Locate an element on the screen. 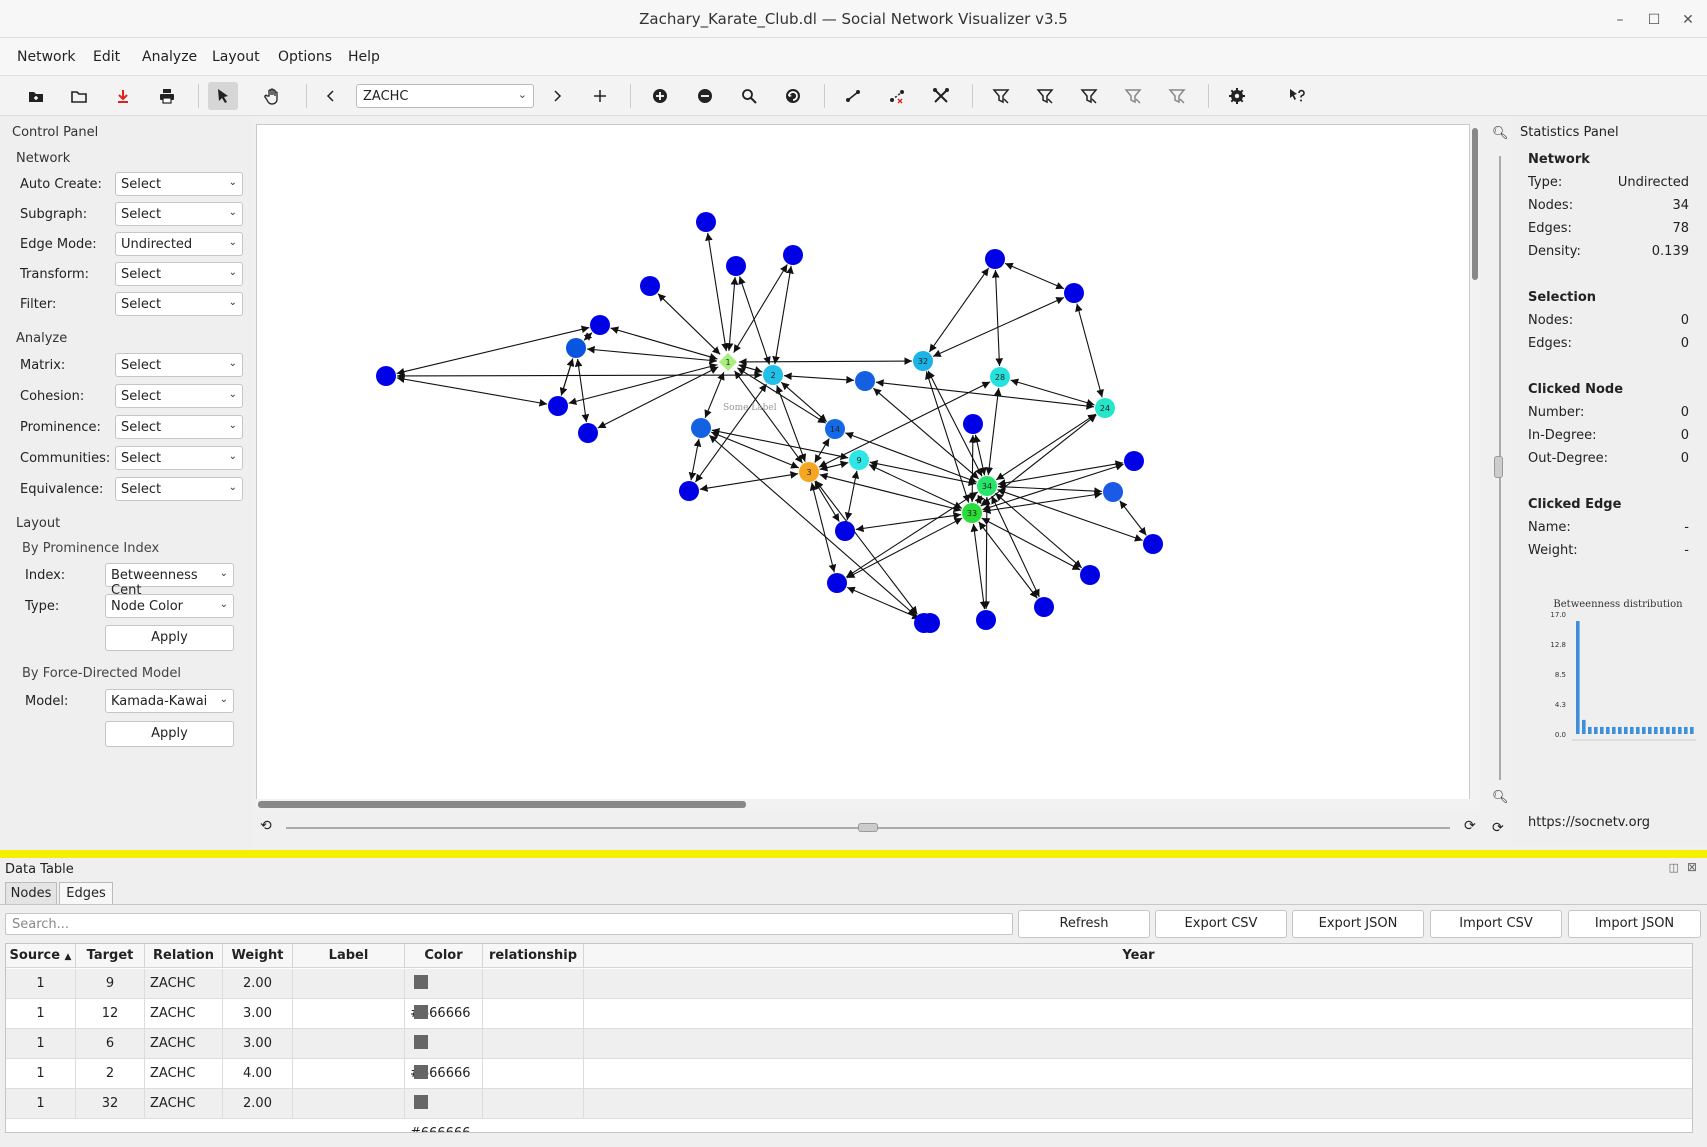 The height and width of the screenshot is (1147, 1707). prominence-select: Select ⌄ is located at coordinates (179, 427).